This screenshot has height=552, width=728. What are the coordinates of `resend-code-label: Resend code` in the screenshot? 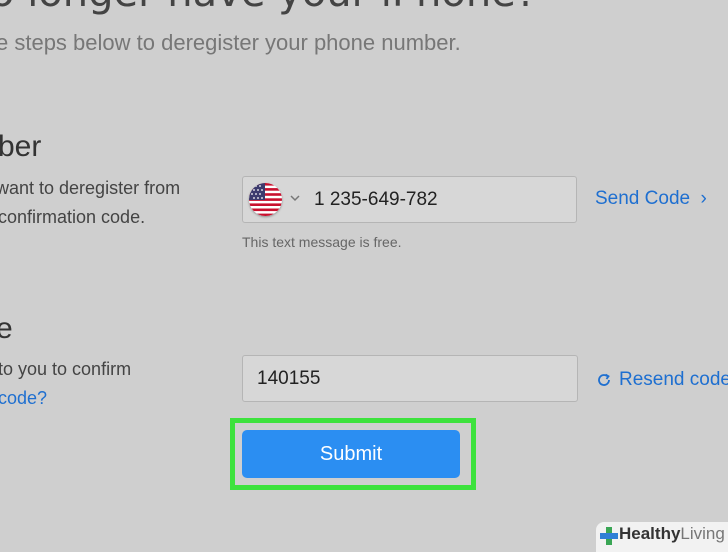 It's located at (673, 379).